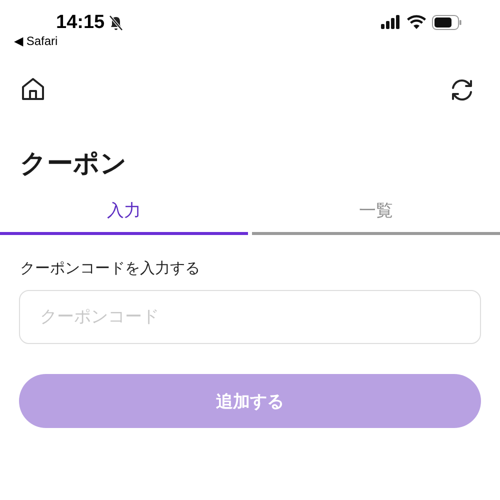 The height and width of the screenshot is (500, 500). Describe the element at coordinates (74, 164) in the screenshot. I see `page-title: クーポン` at that location.